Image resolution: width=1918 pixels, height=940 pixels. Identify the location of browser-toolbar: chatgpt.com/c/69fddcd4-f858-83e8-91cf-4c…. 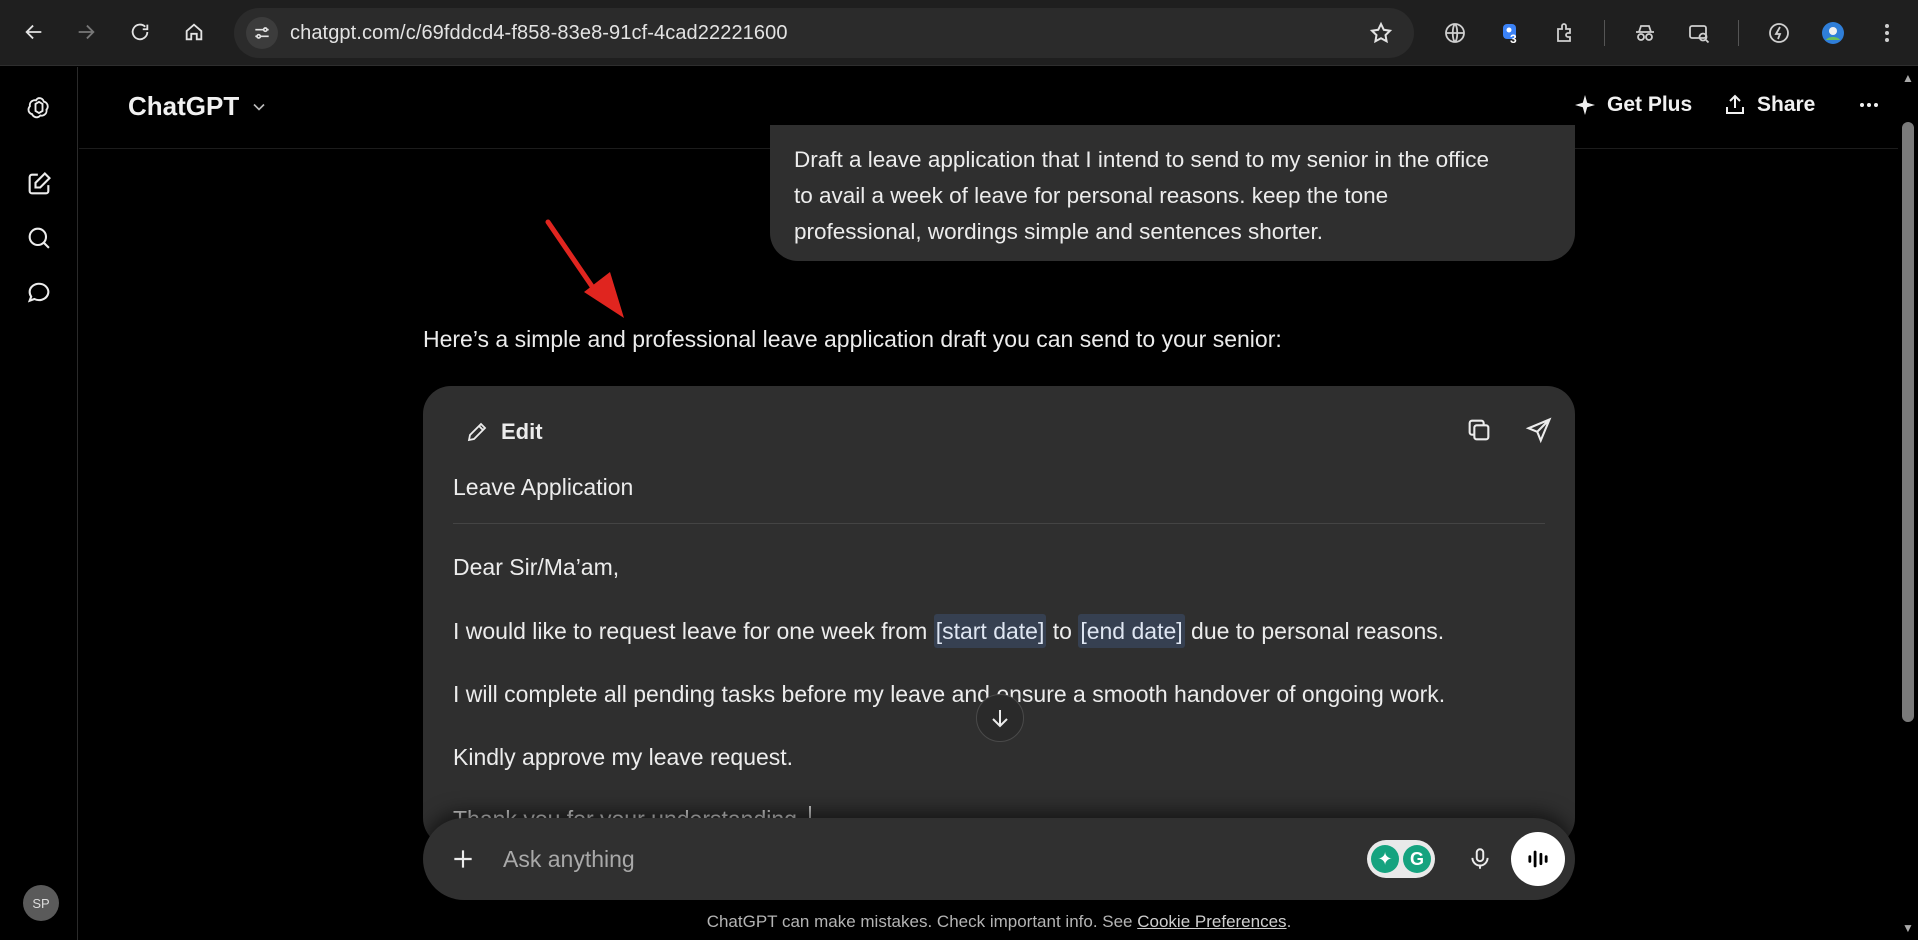
(959, 33).